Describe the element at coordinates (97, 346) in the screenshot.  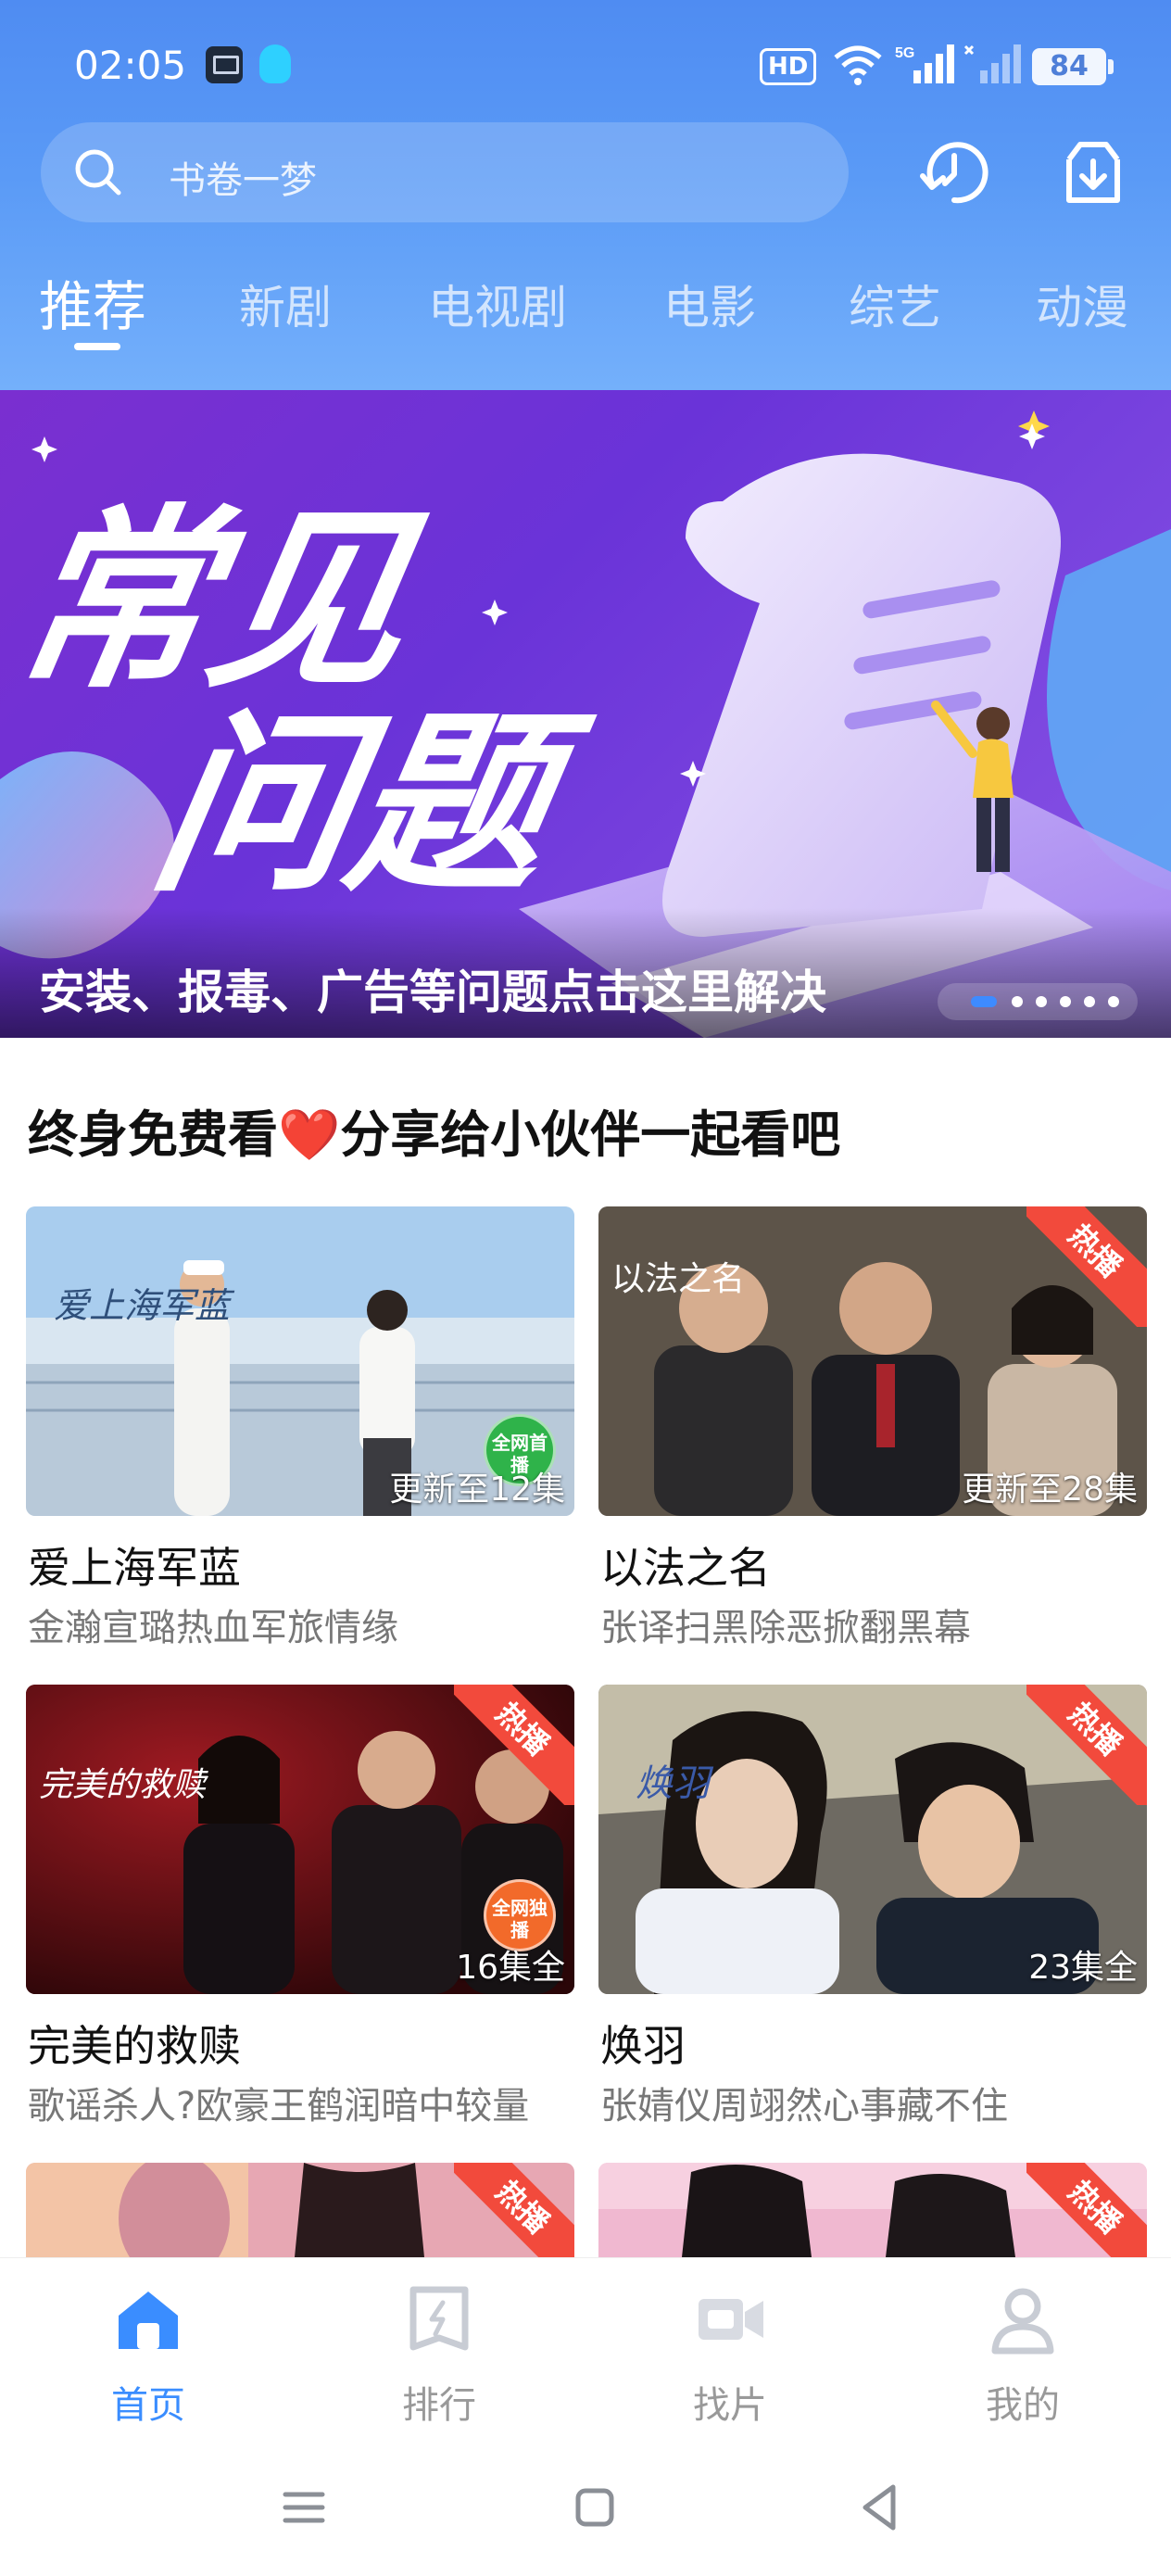
I see `active-tab-indicator` at that location.